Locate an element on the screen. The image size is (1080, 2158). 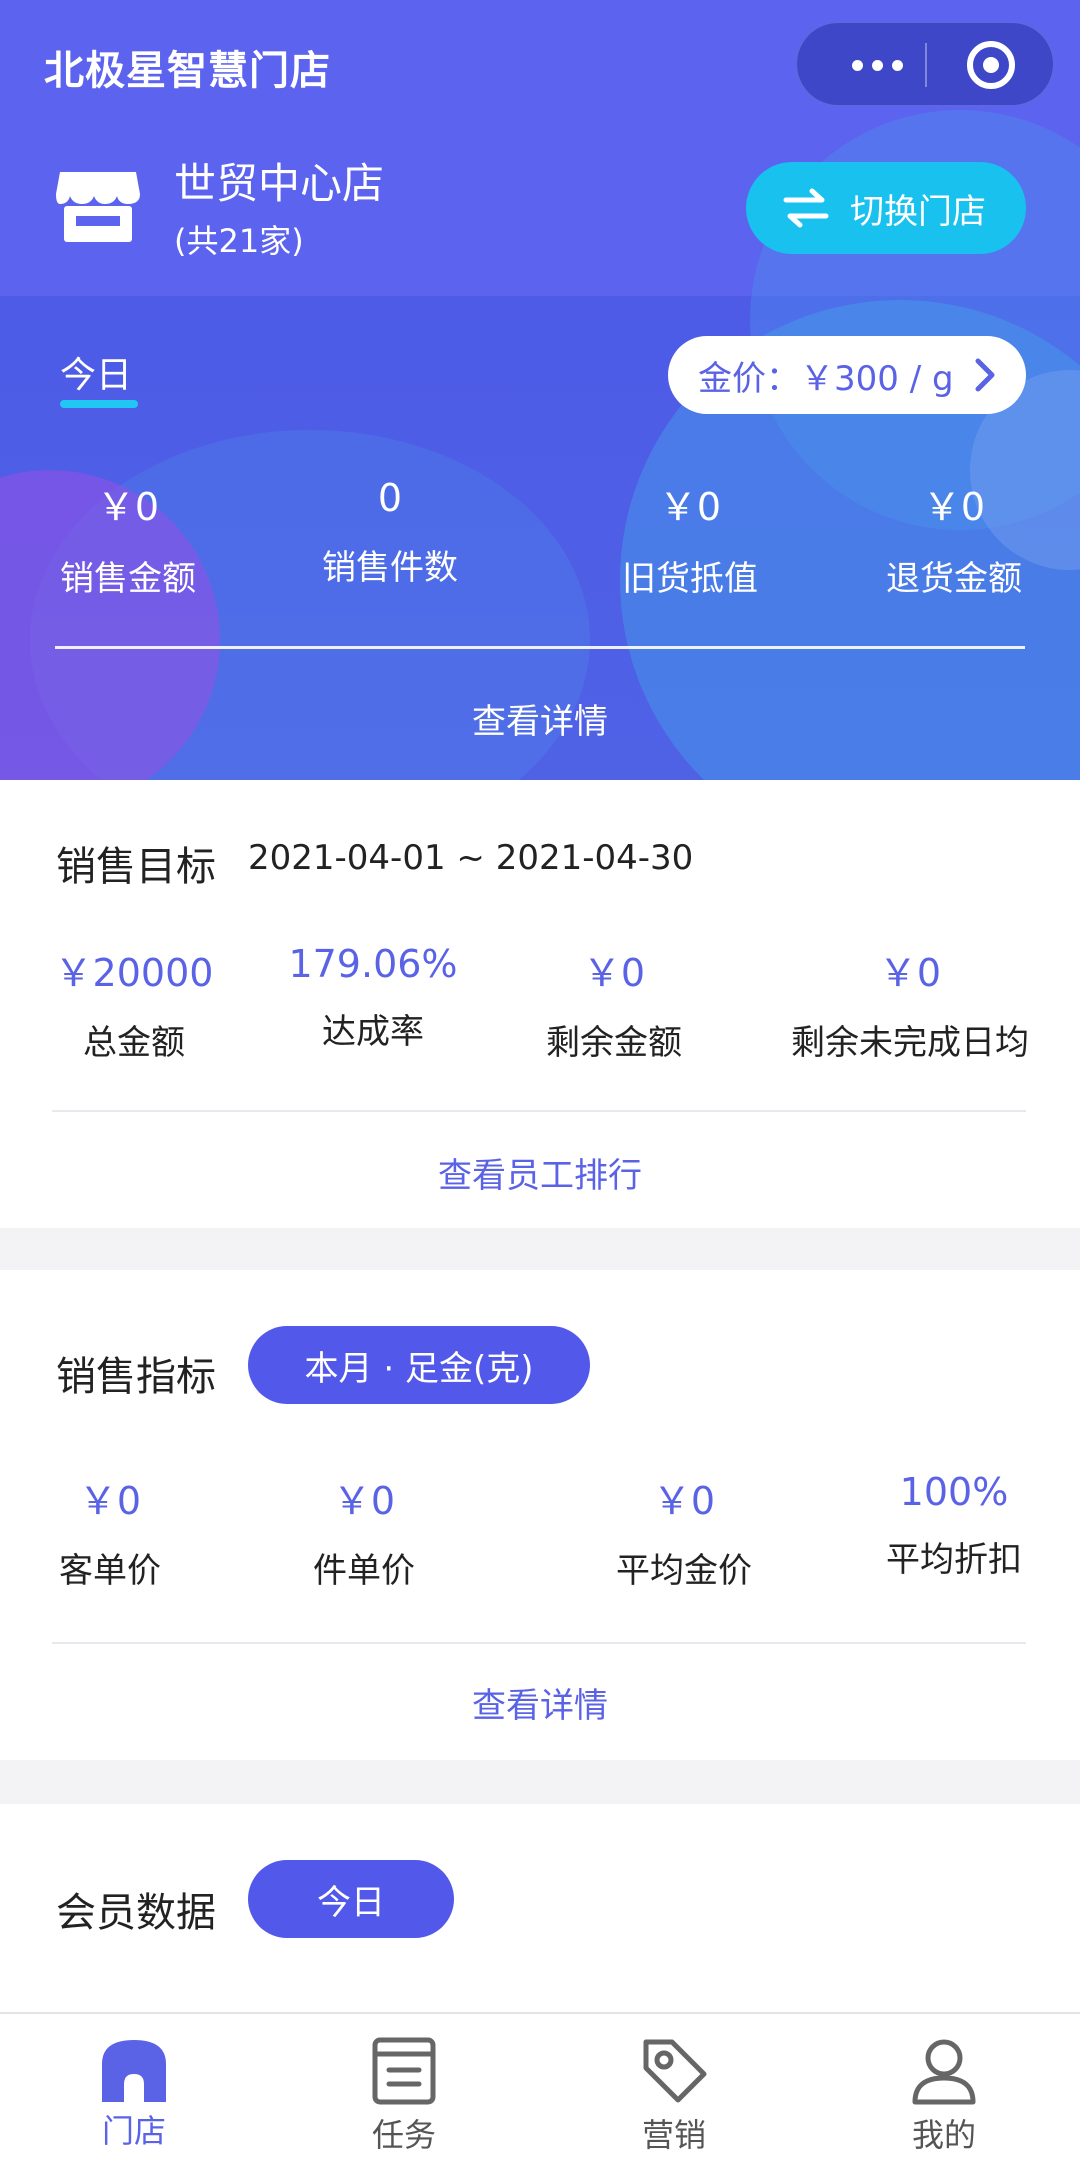
bottom-tab-bar: 门店 任务 营销 我的 is located at coordinates (540, 2085).